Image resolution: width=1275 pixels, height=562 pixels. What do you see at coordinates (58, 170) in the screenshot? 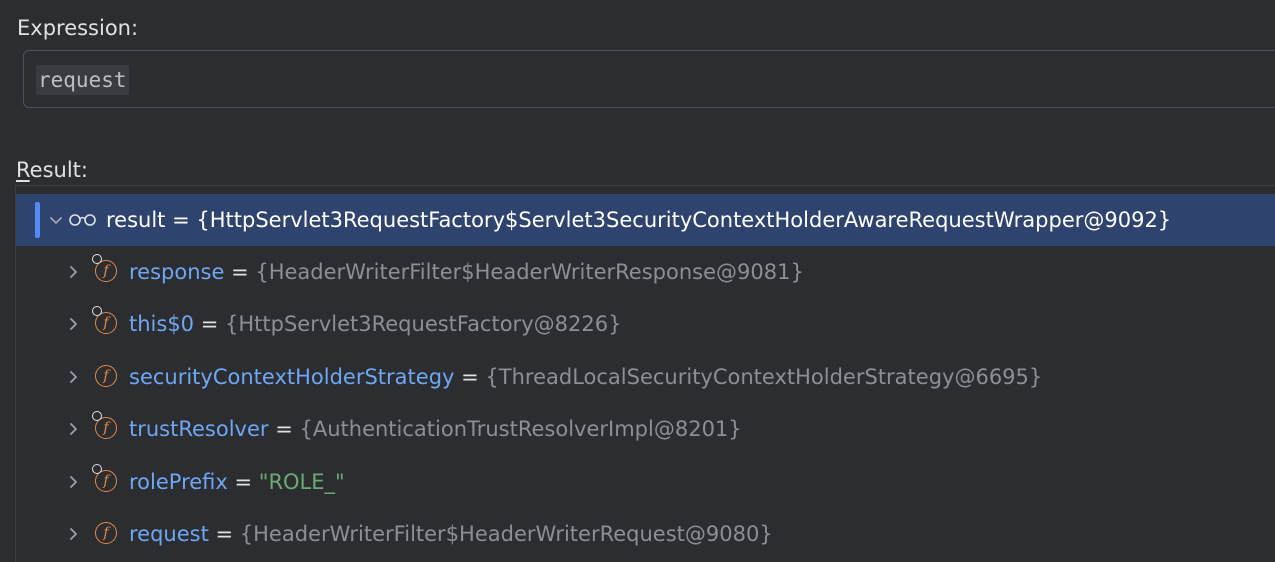
I see `result-label-rest: esult:` at bounding box center [58, 170].